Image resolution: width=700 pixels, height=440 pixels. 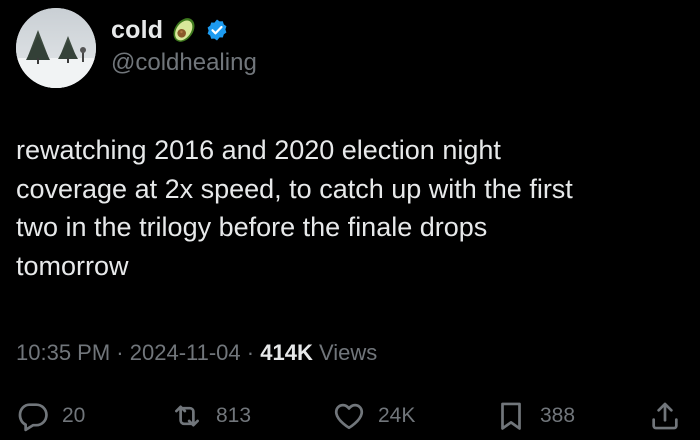 I want to click on reply-button: 20, so click(x=50, y=416).